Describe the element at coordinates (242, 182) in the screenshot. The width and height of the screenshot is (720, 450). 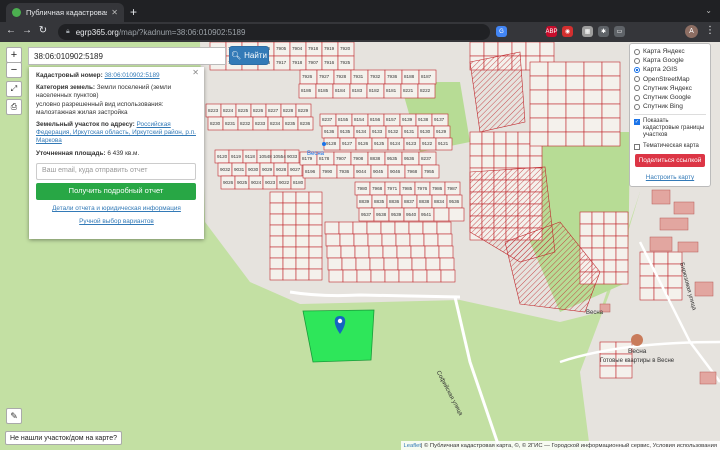
I see `plot-number-label: 9025` at that location.